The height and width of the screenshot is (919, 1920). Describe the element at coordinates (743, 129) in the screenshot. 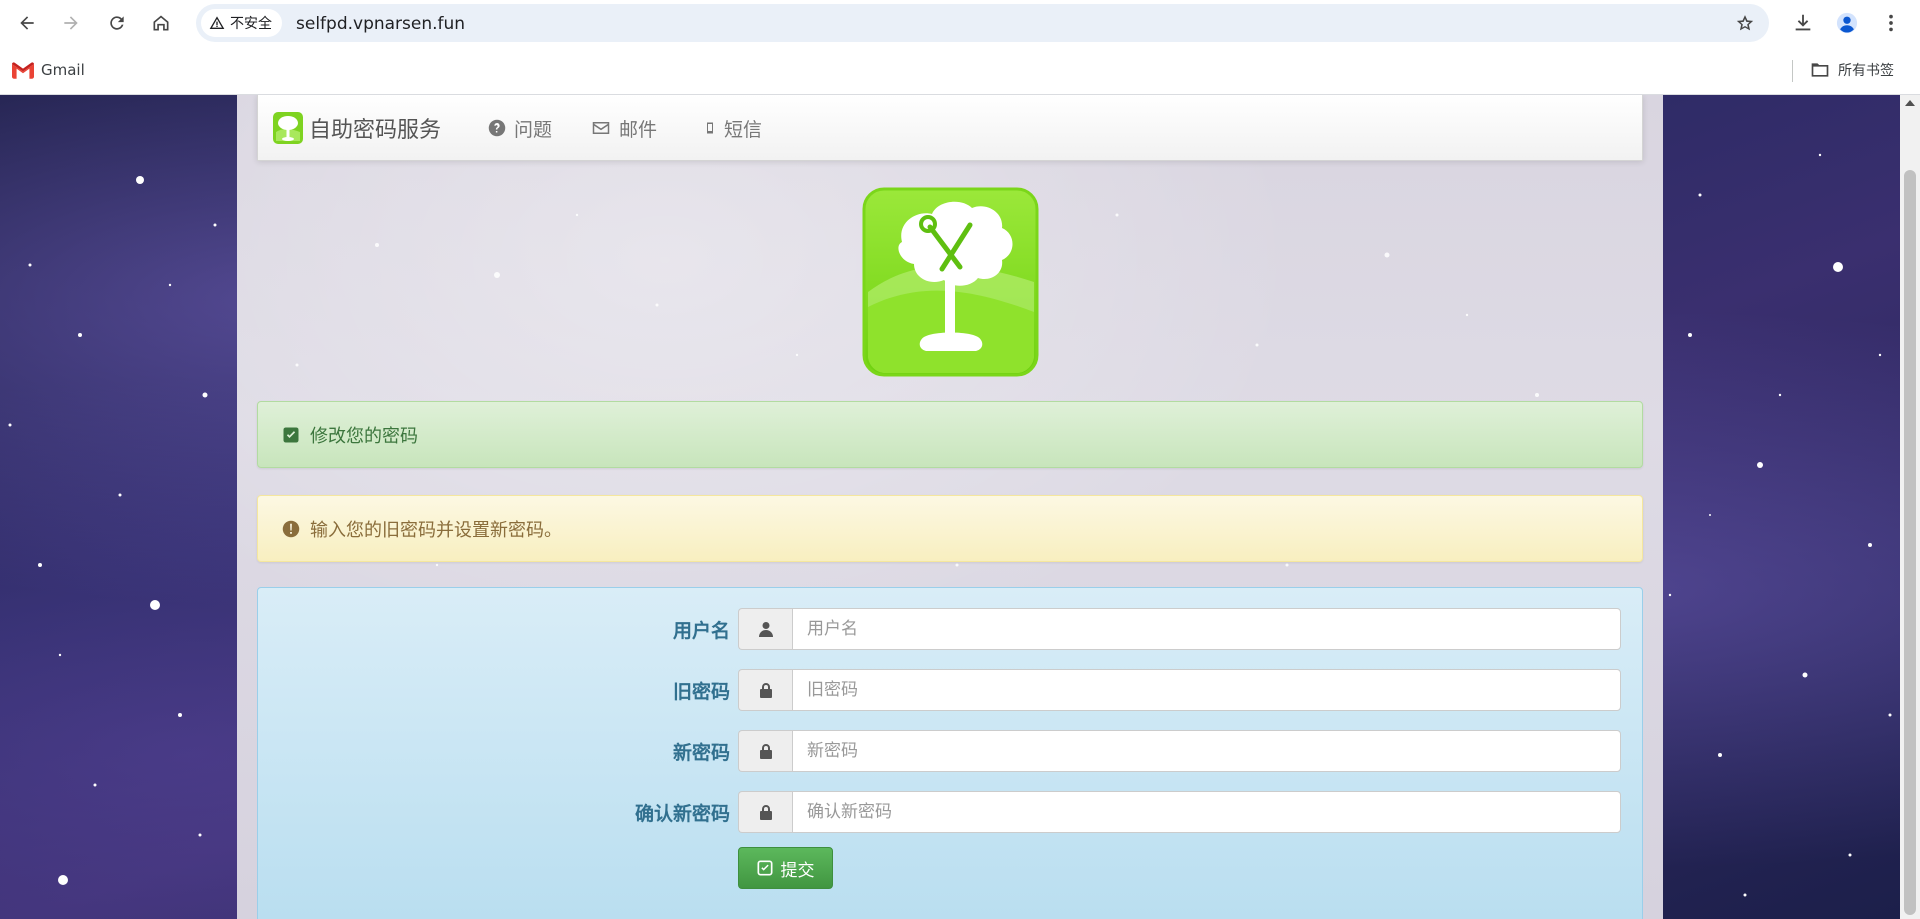

I see `nav-item-label: 短信` at that location.